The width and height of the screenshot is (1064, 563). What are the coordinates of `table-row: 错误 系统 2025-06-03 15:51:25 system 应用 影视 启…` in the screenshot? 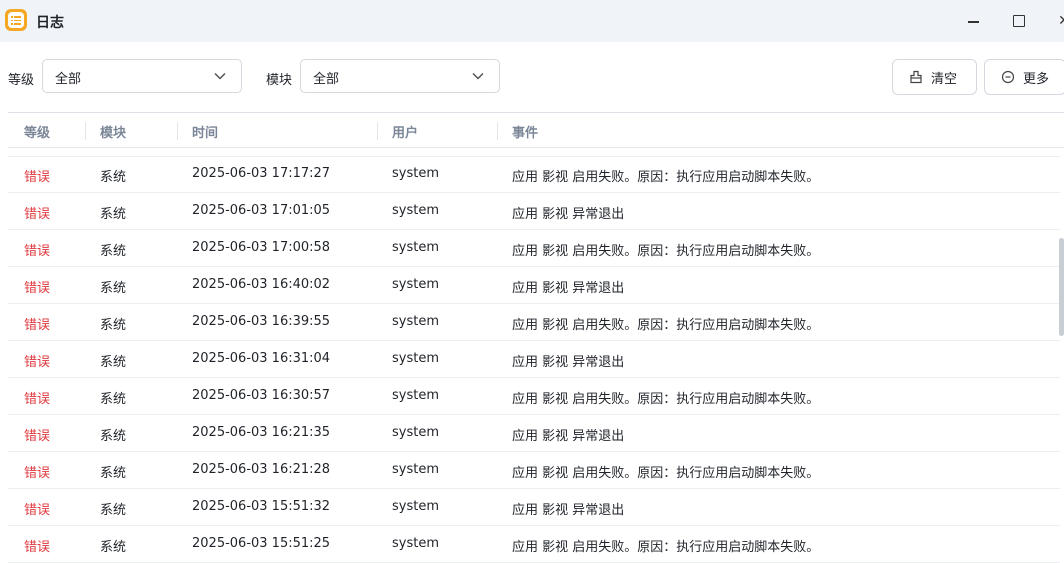 It's located at (534, 544).